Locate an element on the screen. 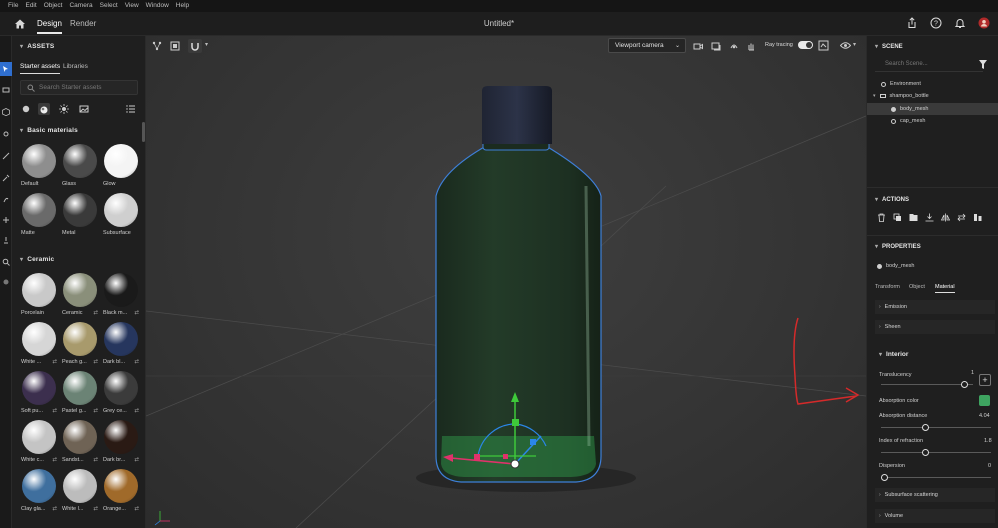 Image resolution: width=998 pixels, height=528 pixels. scene-item-environment: Environment is located at coordinates (939, 84).